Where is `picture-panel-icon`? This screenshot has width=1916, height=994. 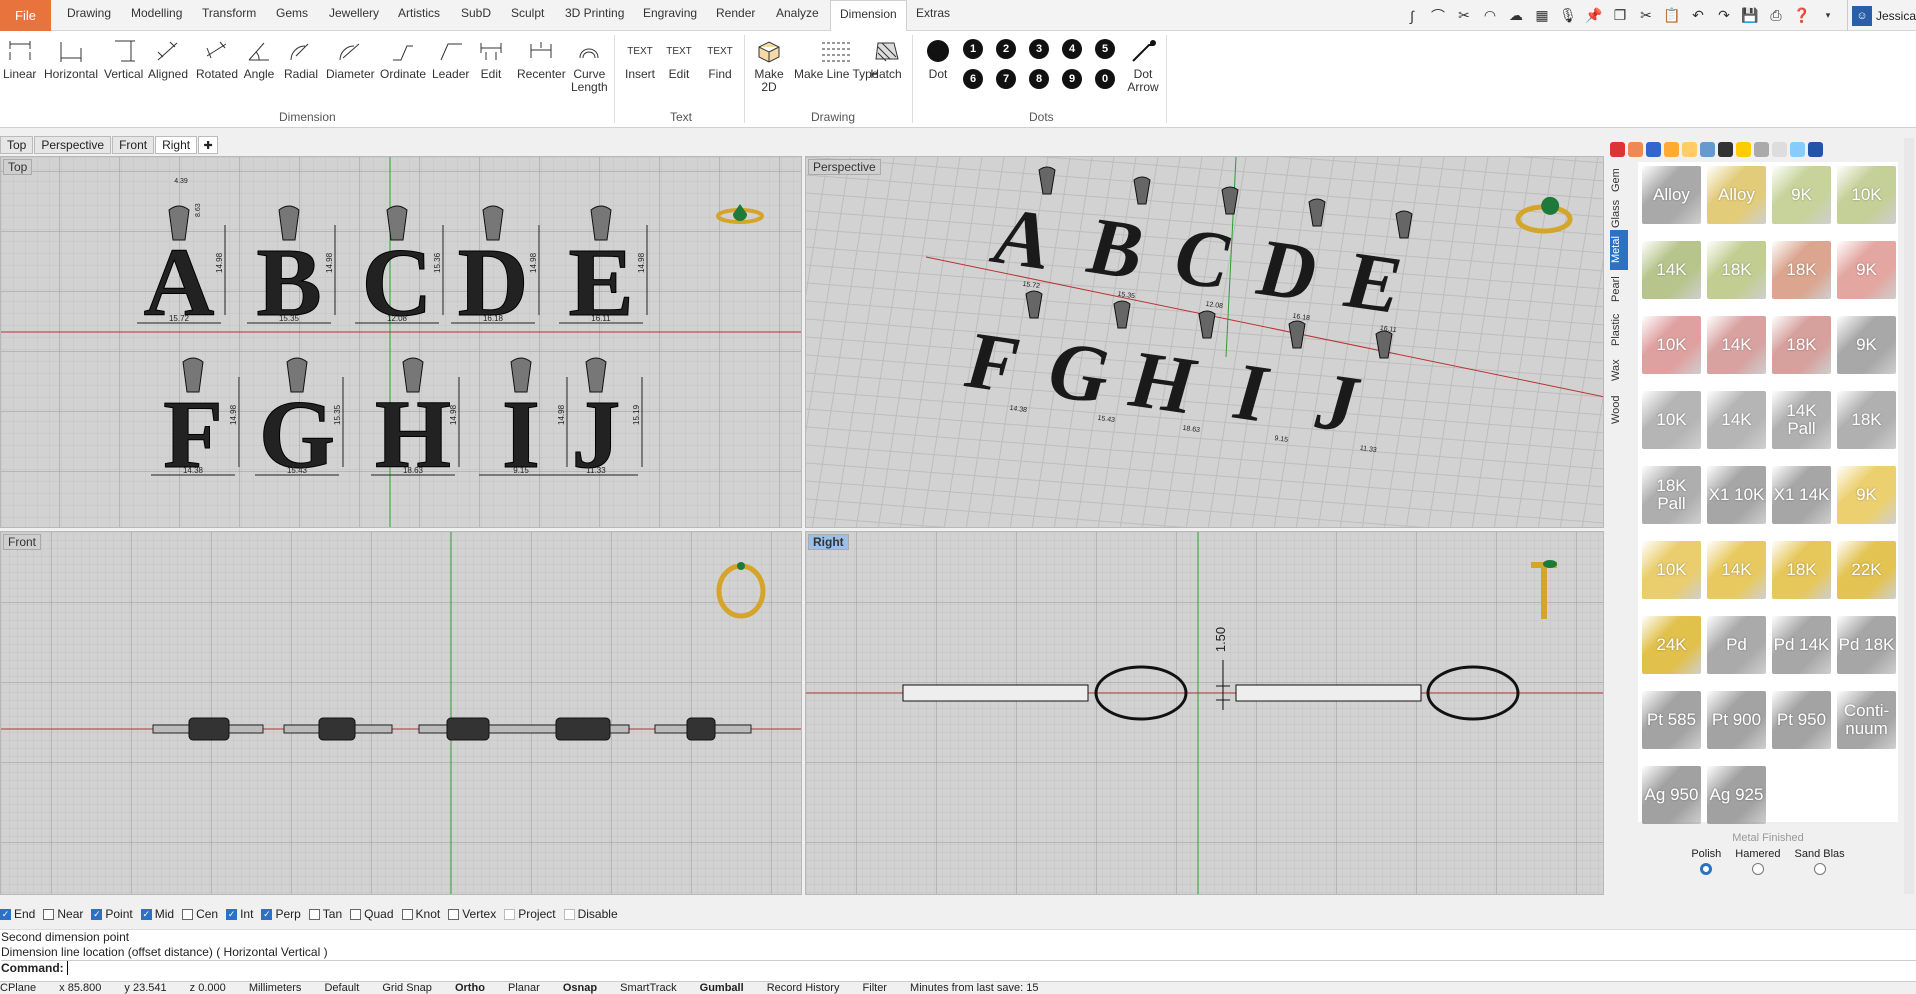 picture-panel-icon is located at coordinates (1707, 149).